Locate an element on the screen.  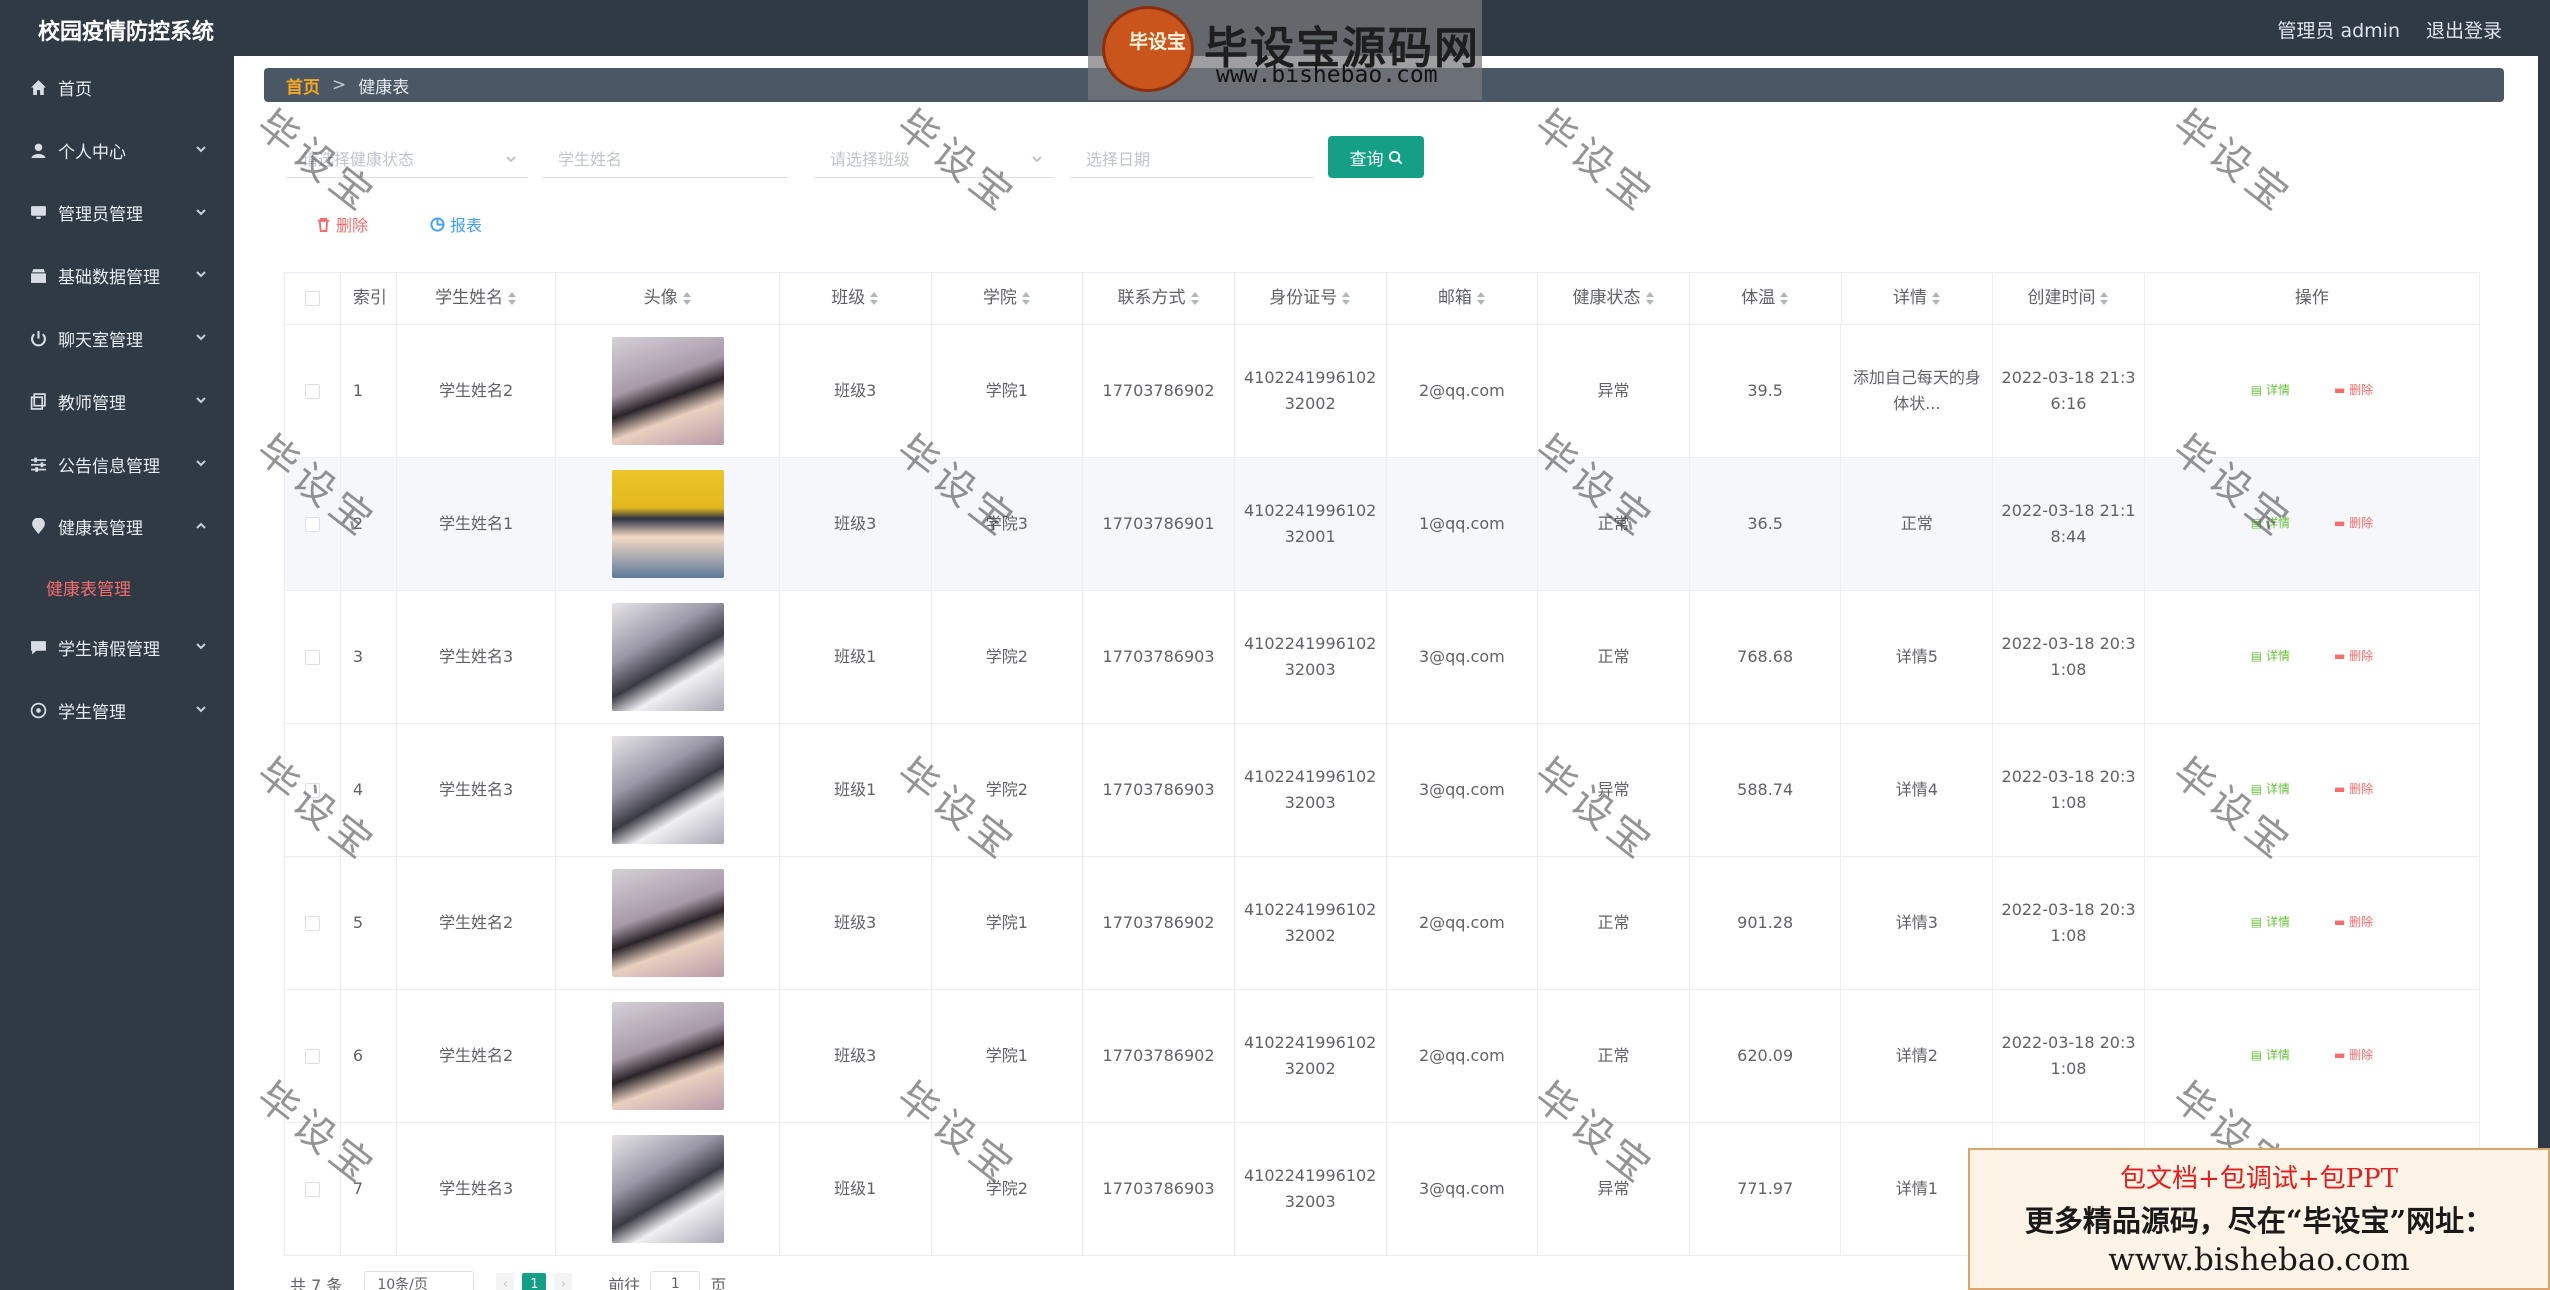
header-id-number: 身份证号 is located at coordinates (1311, 298).